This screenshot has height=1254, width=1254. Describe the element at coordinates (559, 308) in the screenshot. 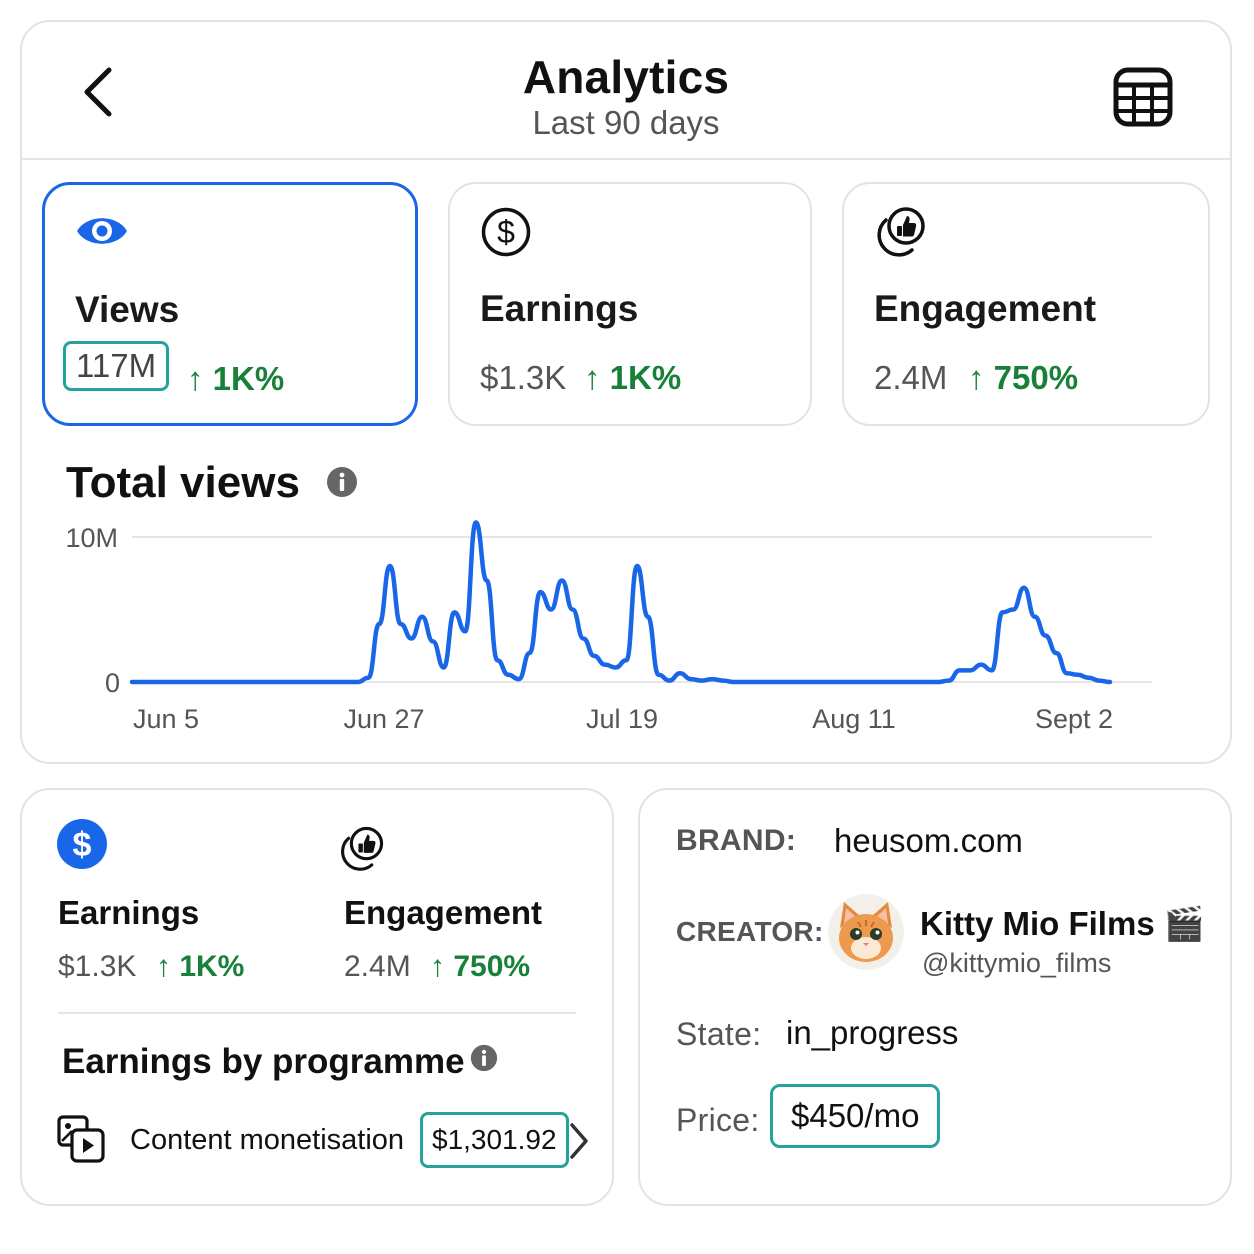

I see `earnings-label: Earnings` at that location.